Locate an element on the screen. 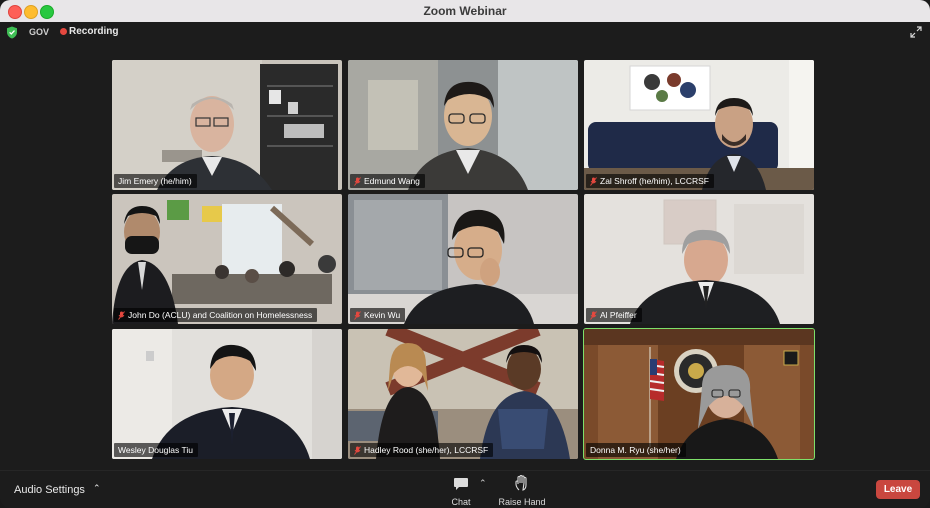 This screenshot has width=930, height=508. participant-name: Edmund Wang is located at coordinates (392, 181).